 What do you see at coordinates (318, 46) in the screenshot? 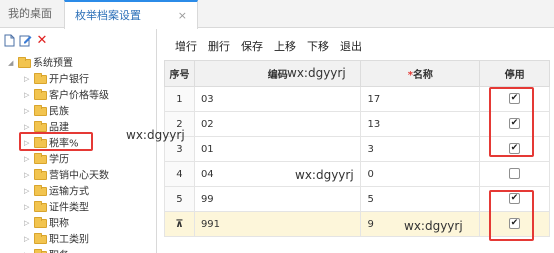
I see `move-down-button: 下移` at bounding box center [318, 46].